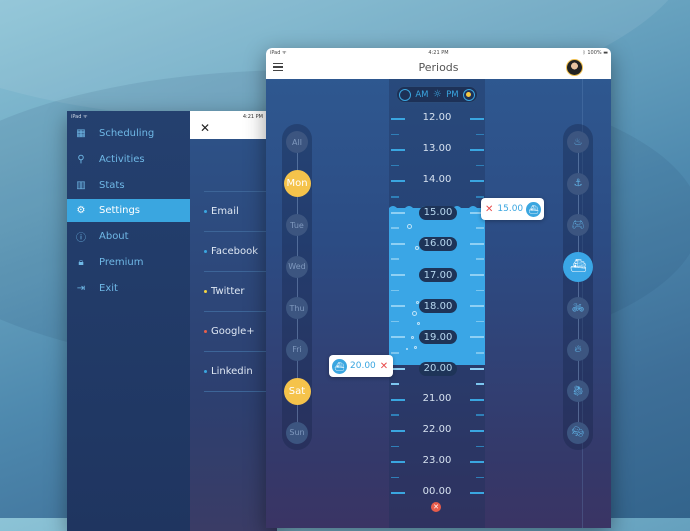 The image size is (690, 531). I want to click on menu-item-premium: 🔒︎ Premium, so click(128, 262).